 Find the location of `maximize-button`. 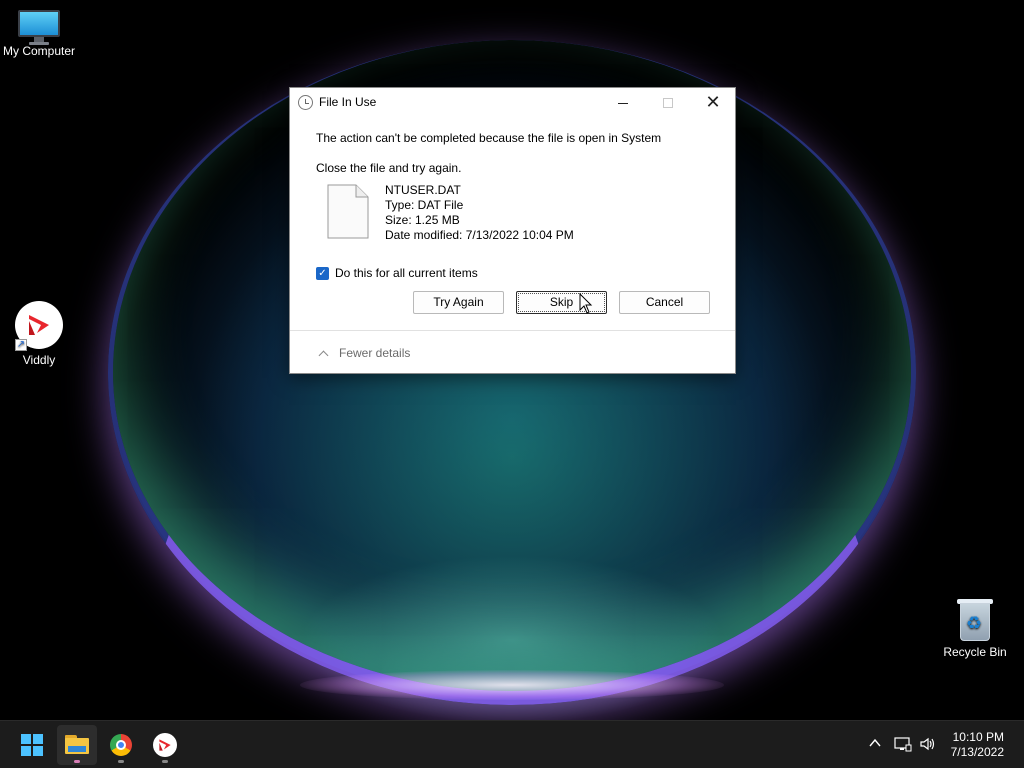

maximize-button is located at coordinates (668, 102).